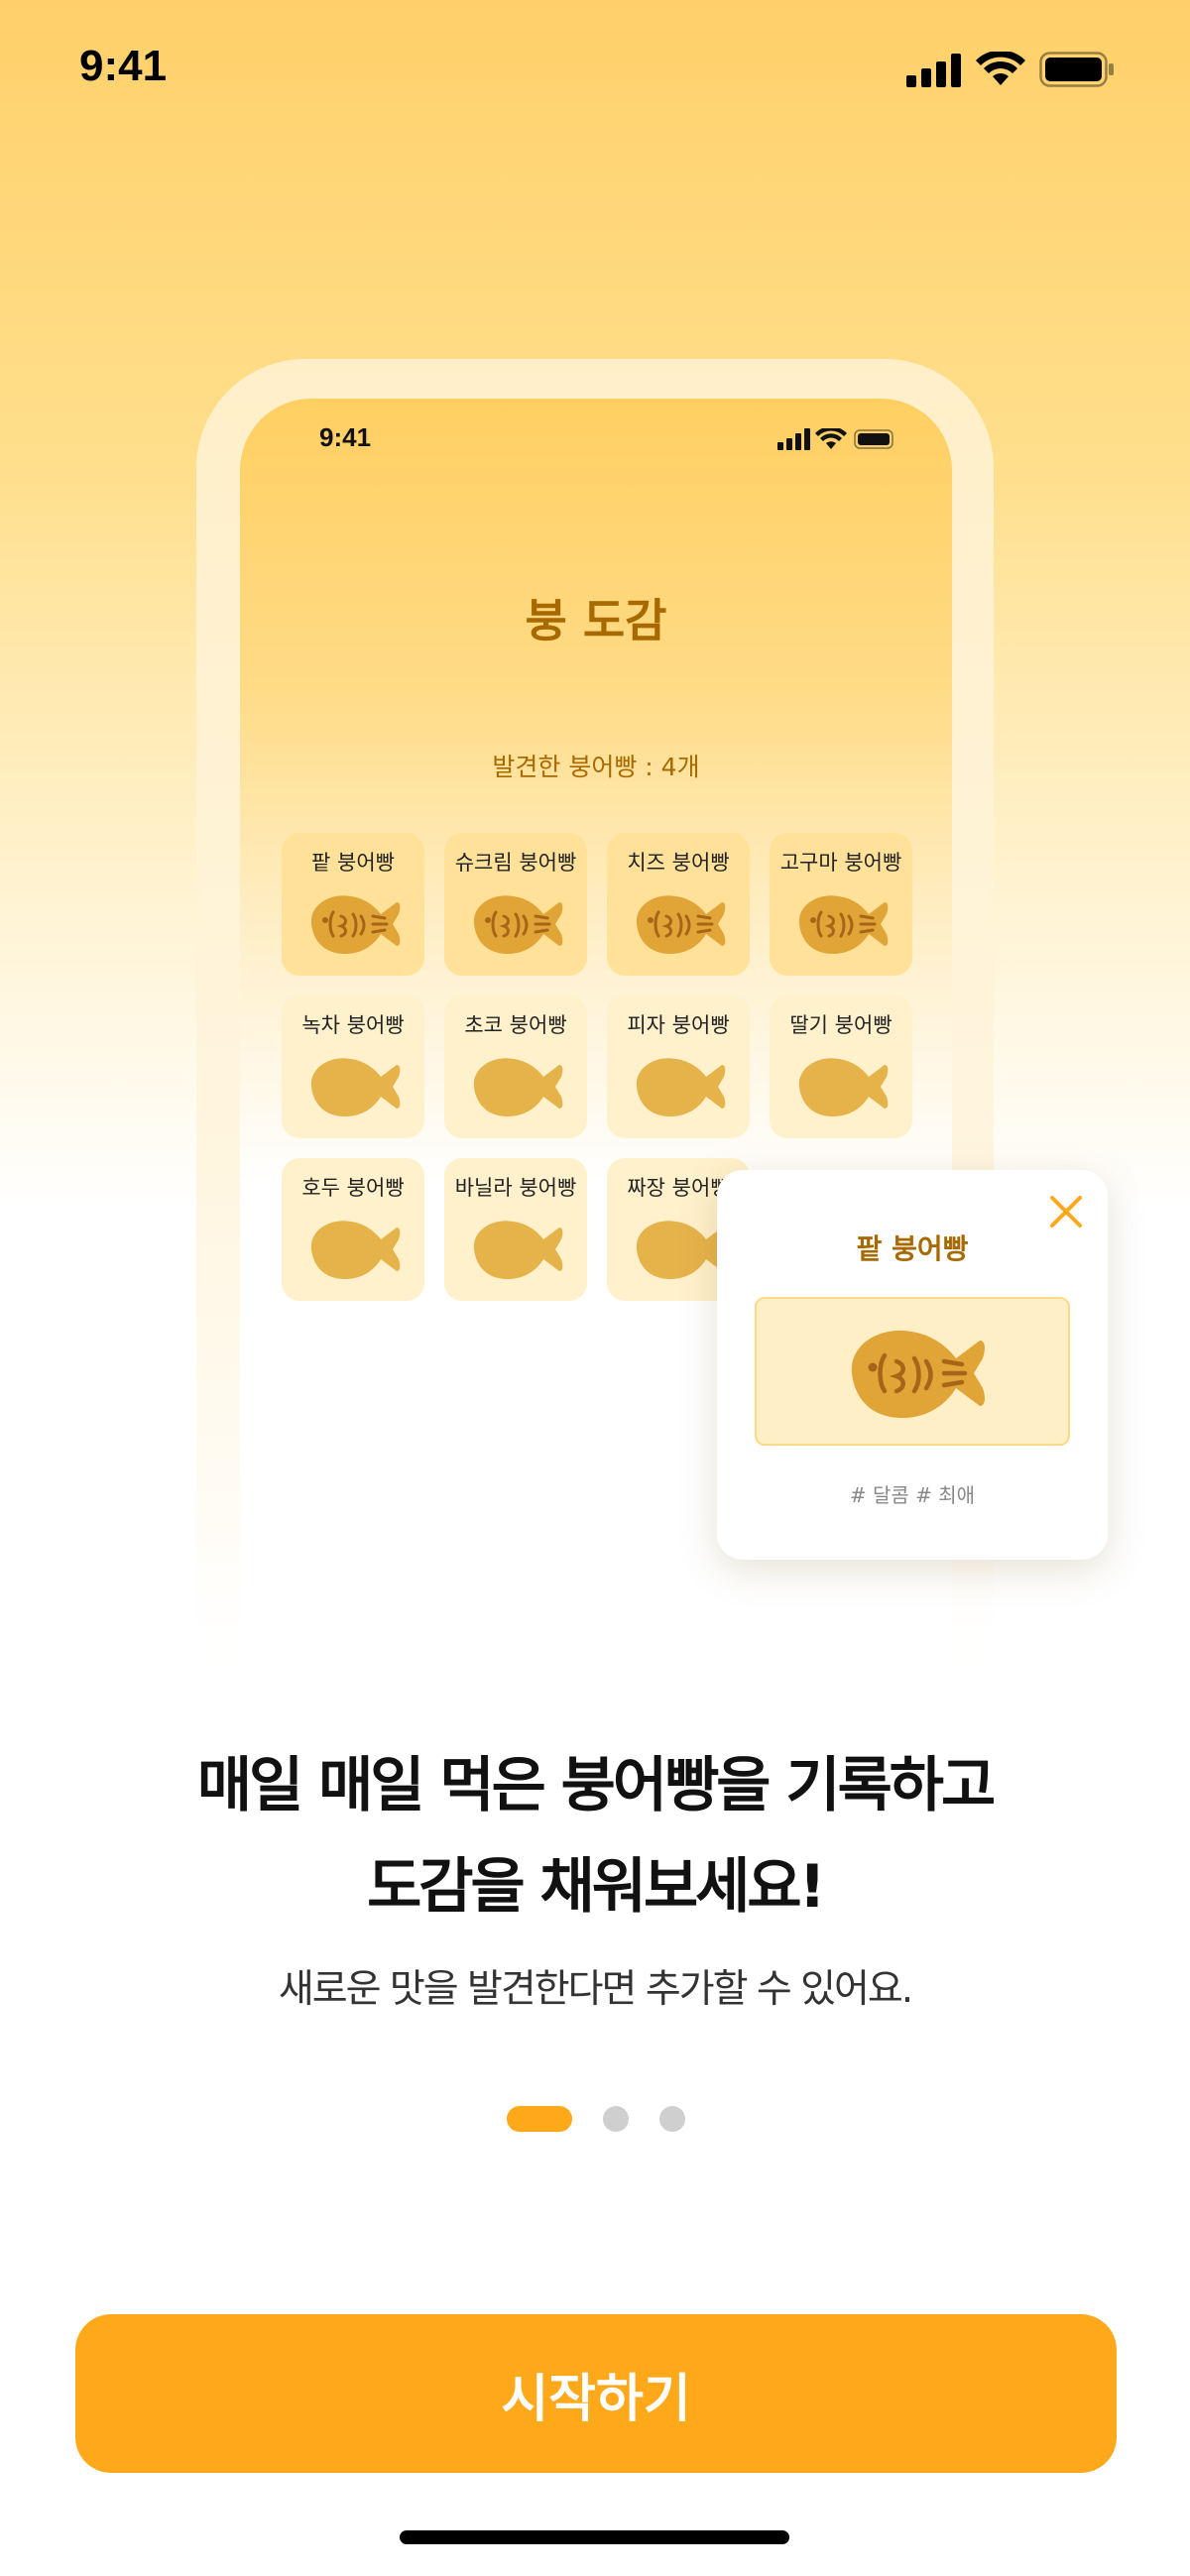 This screenshot has width=1190, height=2576. I want to click on collection-item-label: 바닐라 붕어빵, so click(515, 1188).